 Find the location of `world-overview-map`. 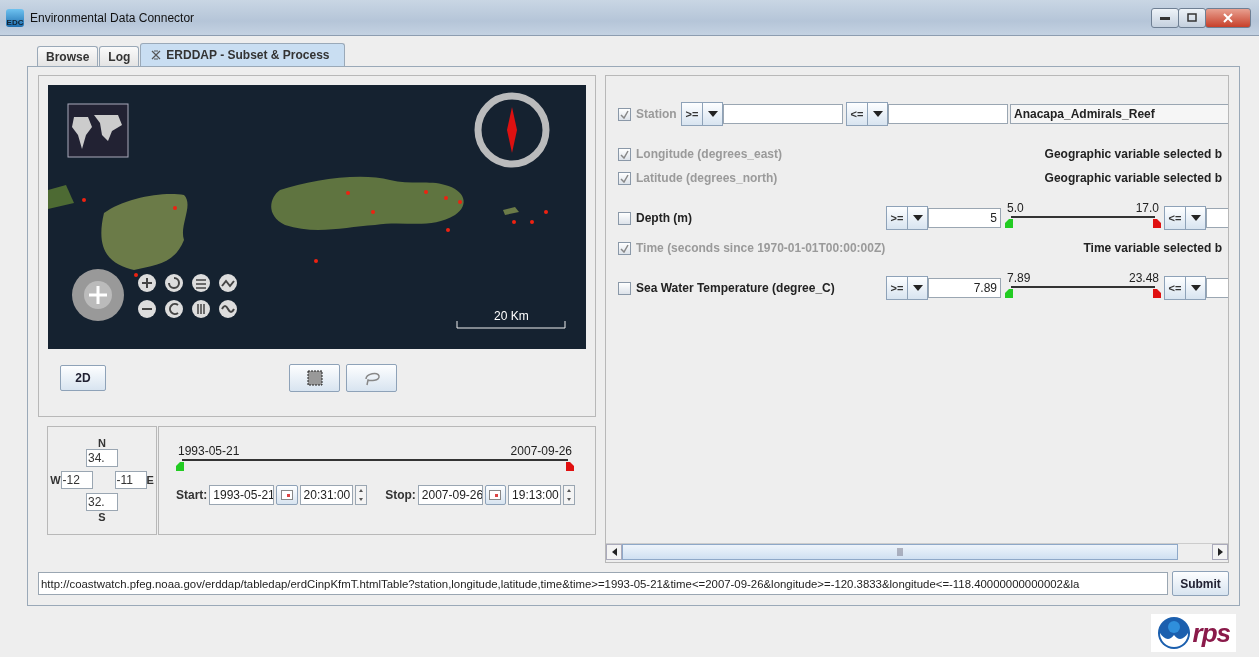

world-overview-map is located at coordinates (98, 130).